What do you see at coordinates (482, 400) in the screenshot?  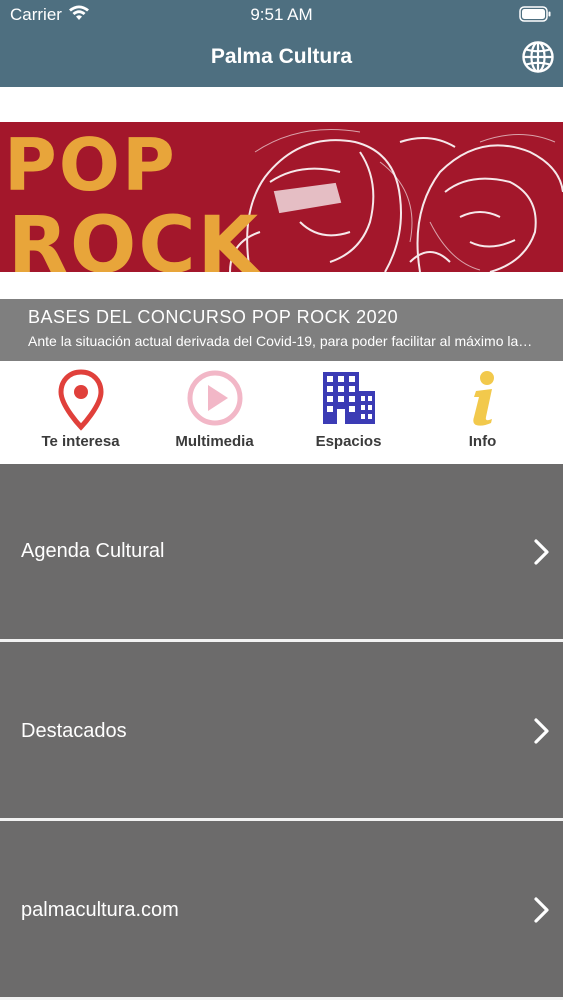 I see `info-icon` at bounding box center [482, 400].